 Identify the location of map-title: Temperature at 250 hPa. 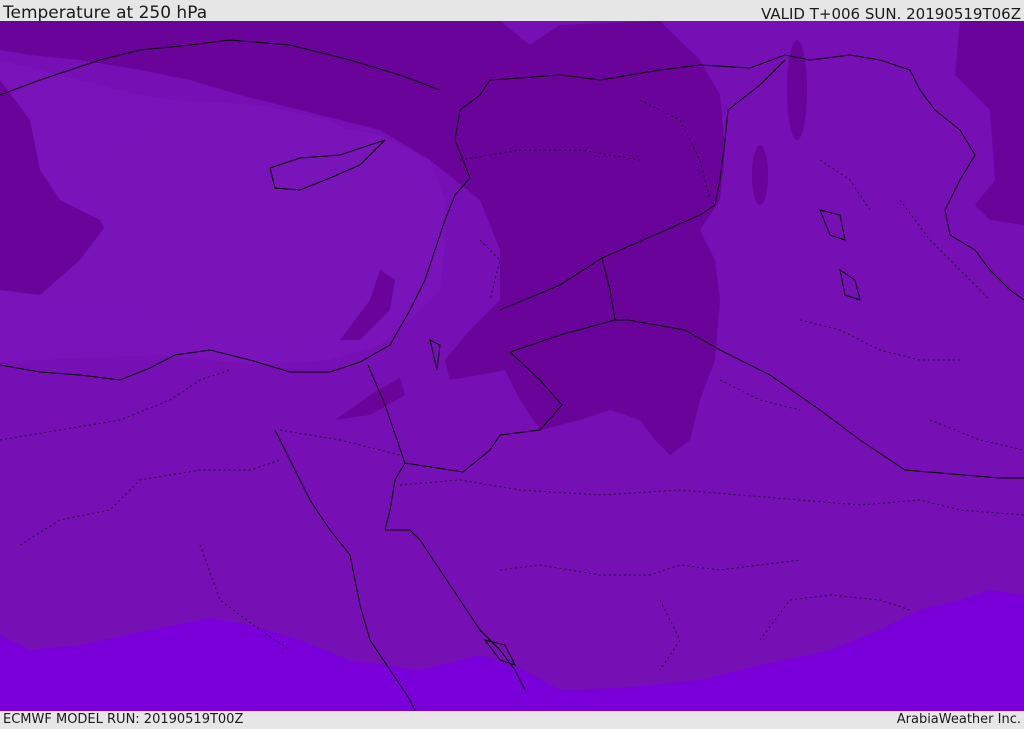
(105, 13).